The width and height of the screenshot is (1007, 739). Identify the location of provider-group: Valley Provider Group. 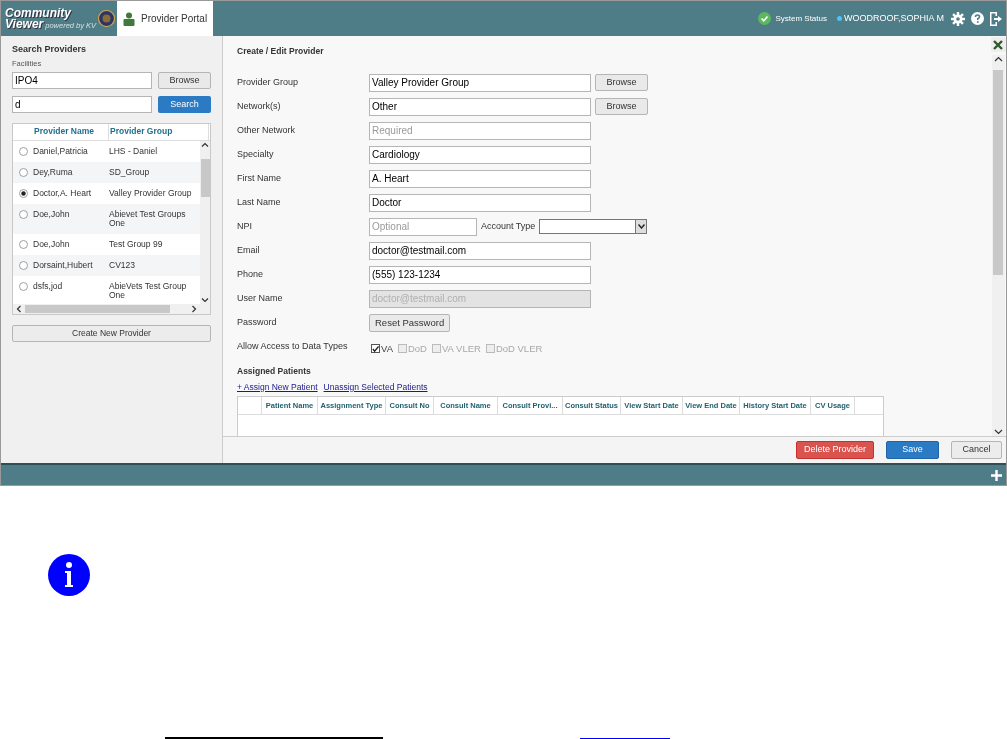
(154, 193).